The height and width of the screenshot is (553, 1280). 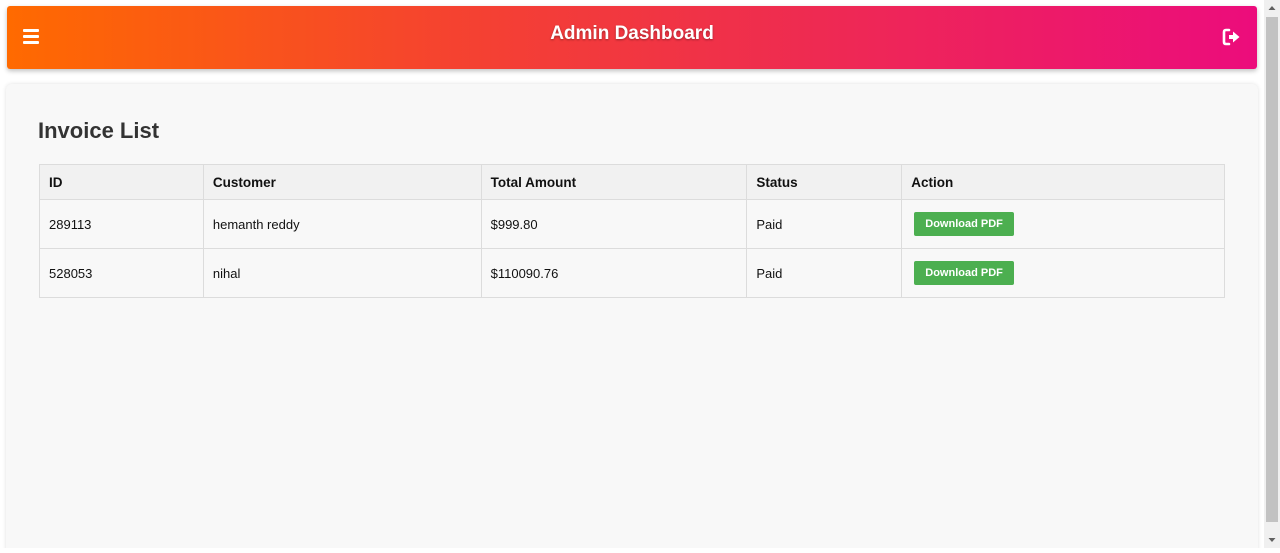 What do you see at coordinates (824, 182) in the screenshot?
I see `column-header-status: Status` at bounding box center [824, 182].